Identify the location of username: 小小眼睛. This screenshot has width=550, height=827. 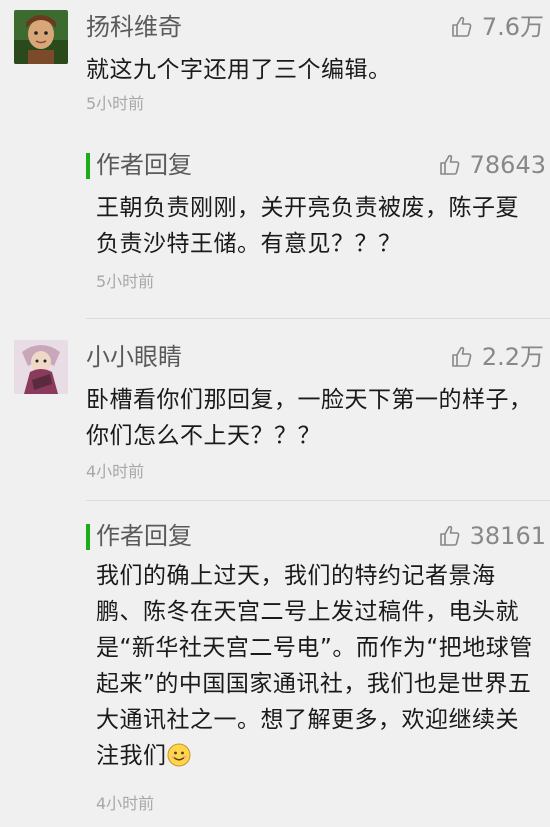
(134, 357).